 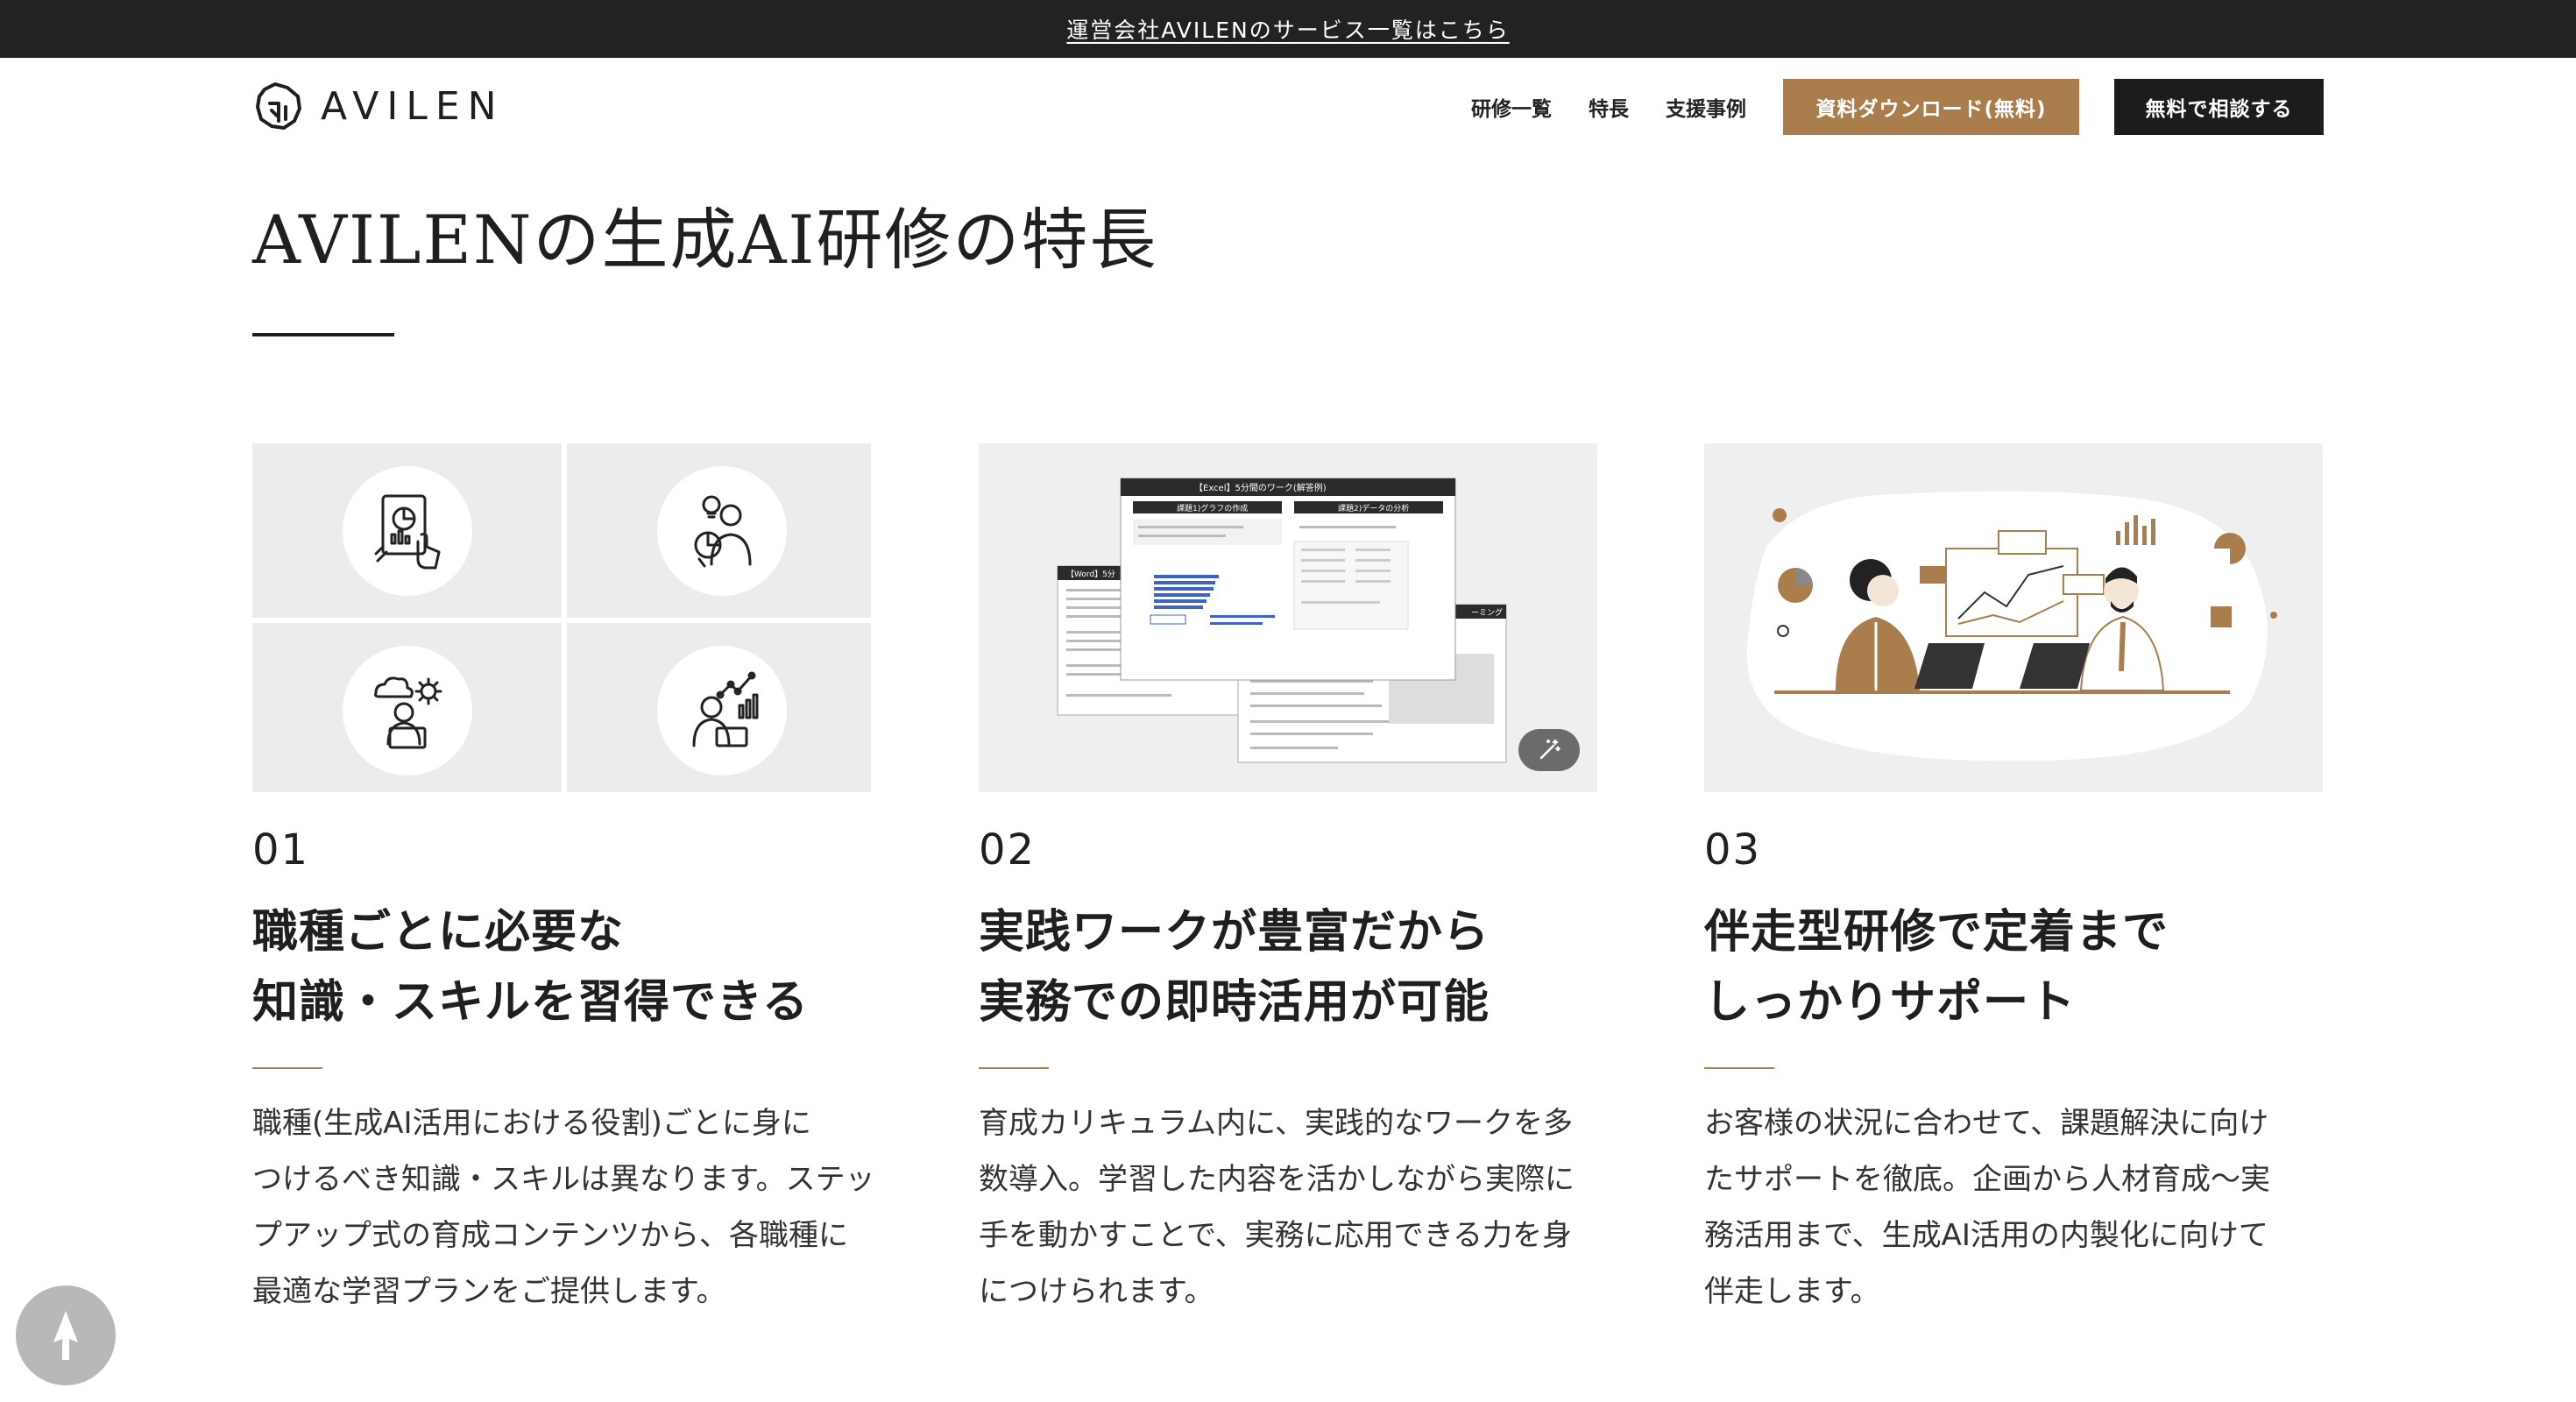 What do you see at coordinates (1792, 1291) in the screenshot?
I see `card-description-line: 伴走します。` at bounding box center [1792, 1291].